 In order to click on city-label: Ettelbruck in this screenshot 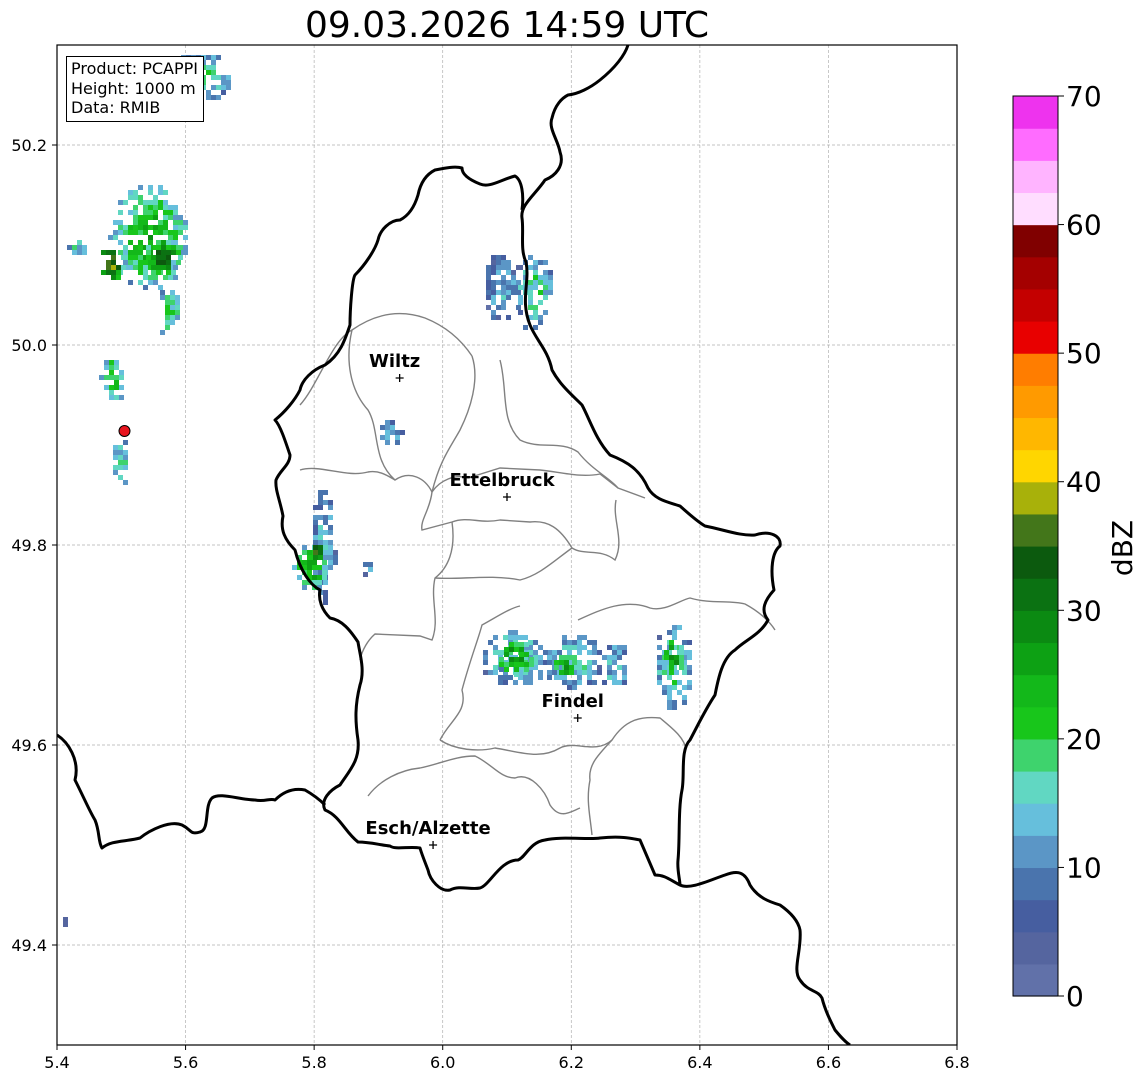, I will do `click(502, 480)`.